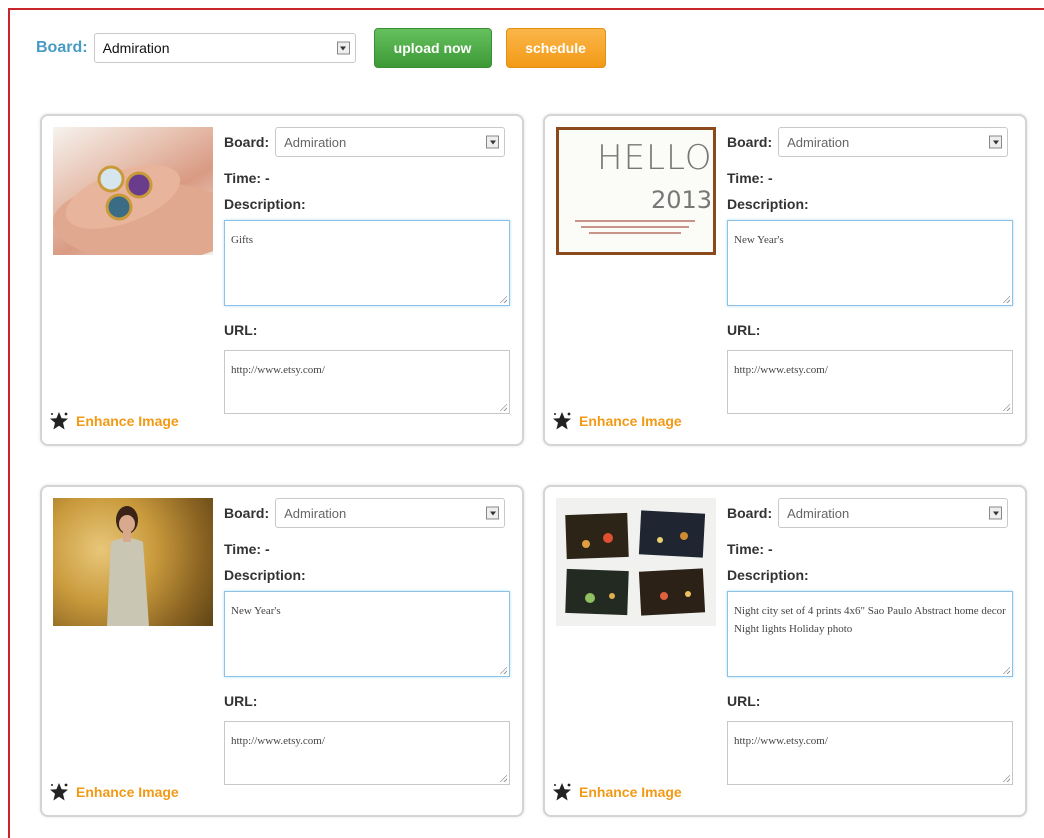 Image resolution: width=1044 pixels, height=838 pixels. I want to click on description-field: Gifts, so click(367, 263).